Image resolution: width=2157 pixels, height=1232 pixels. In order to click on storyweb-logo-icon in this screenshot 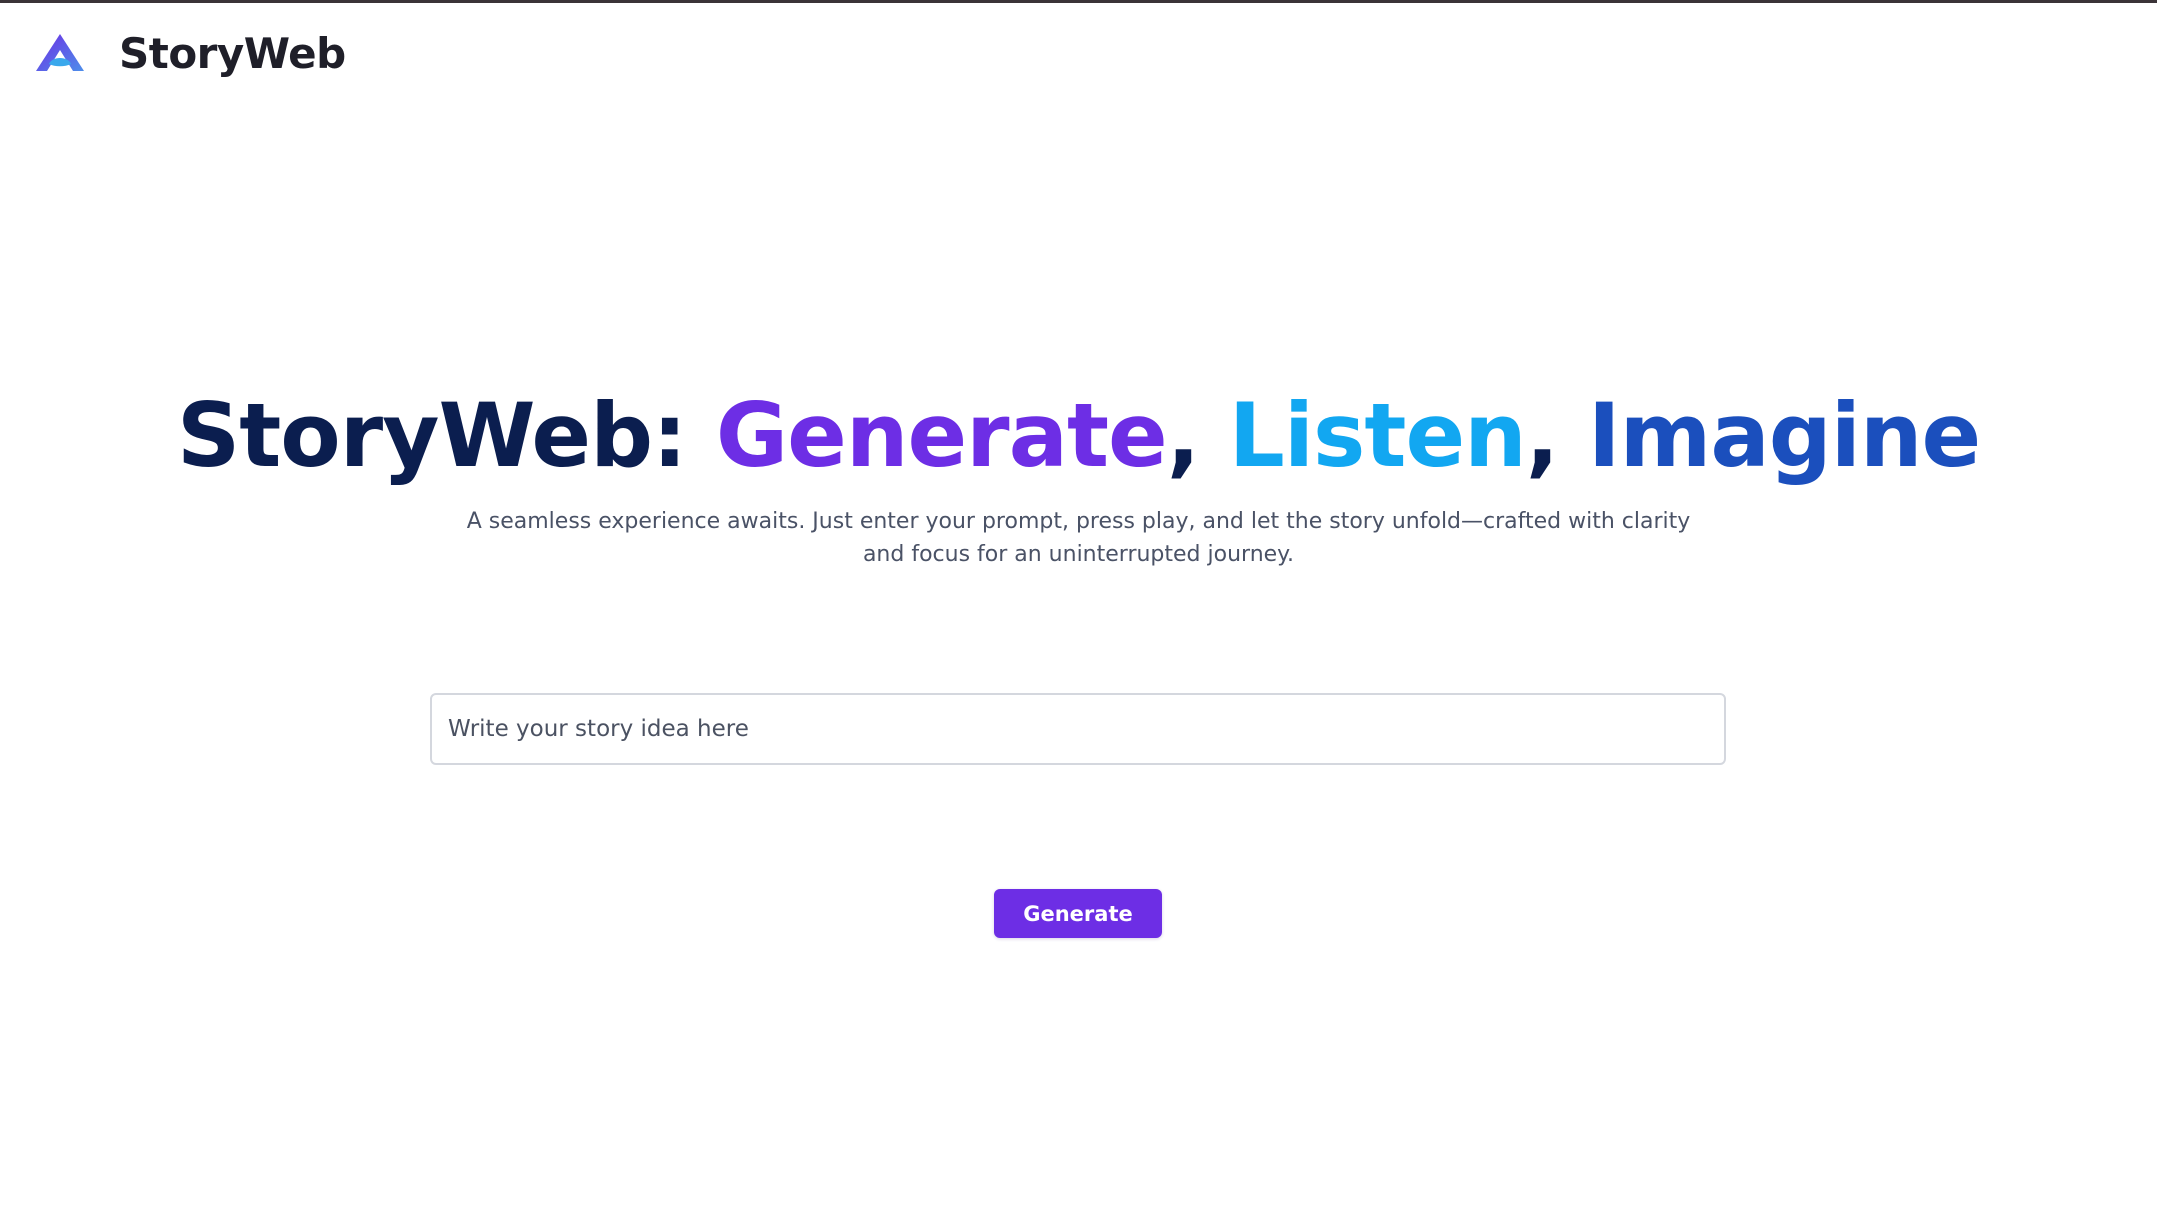, I will do `click(60, 52)`.